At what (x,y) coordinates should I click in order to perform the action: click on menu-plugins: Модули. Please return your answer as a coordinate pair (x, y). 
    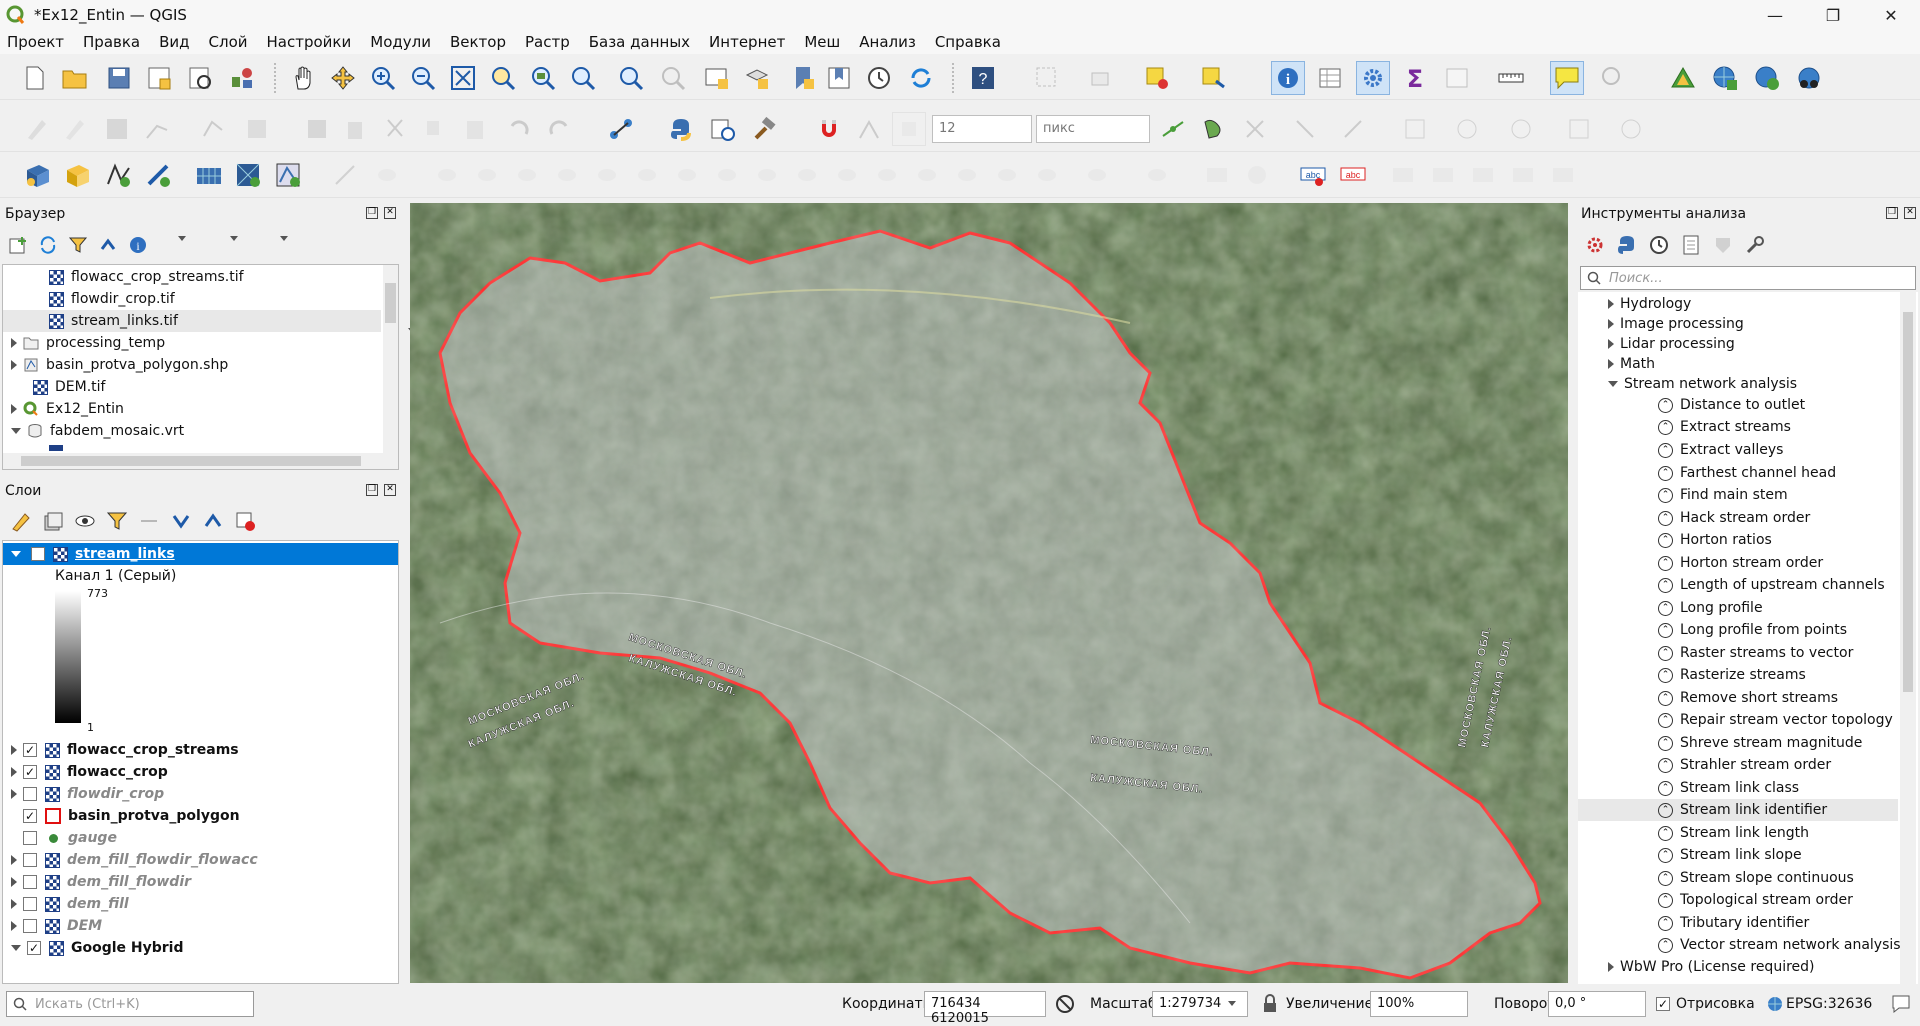
    Looking at the image, I should click on (400, 42).